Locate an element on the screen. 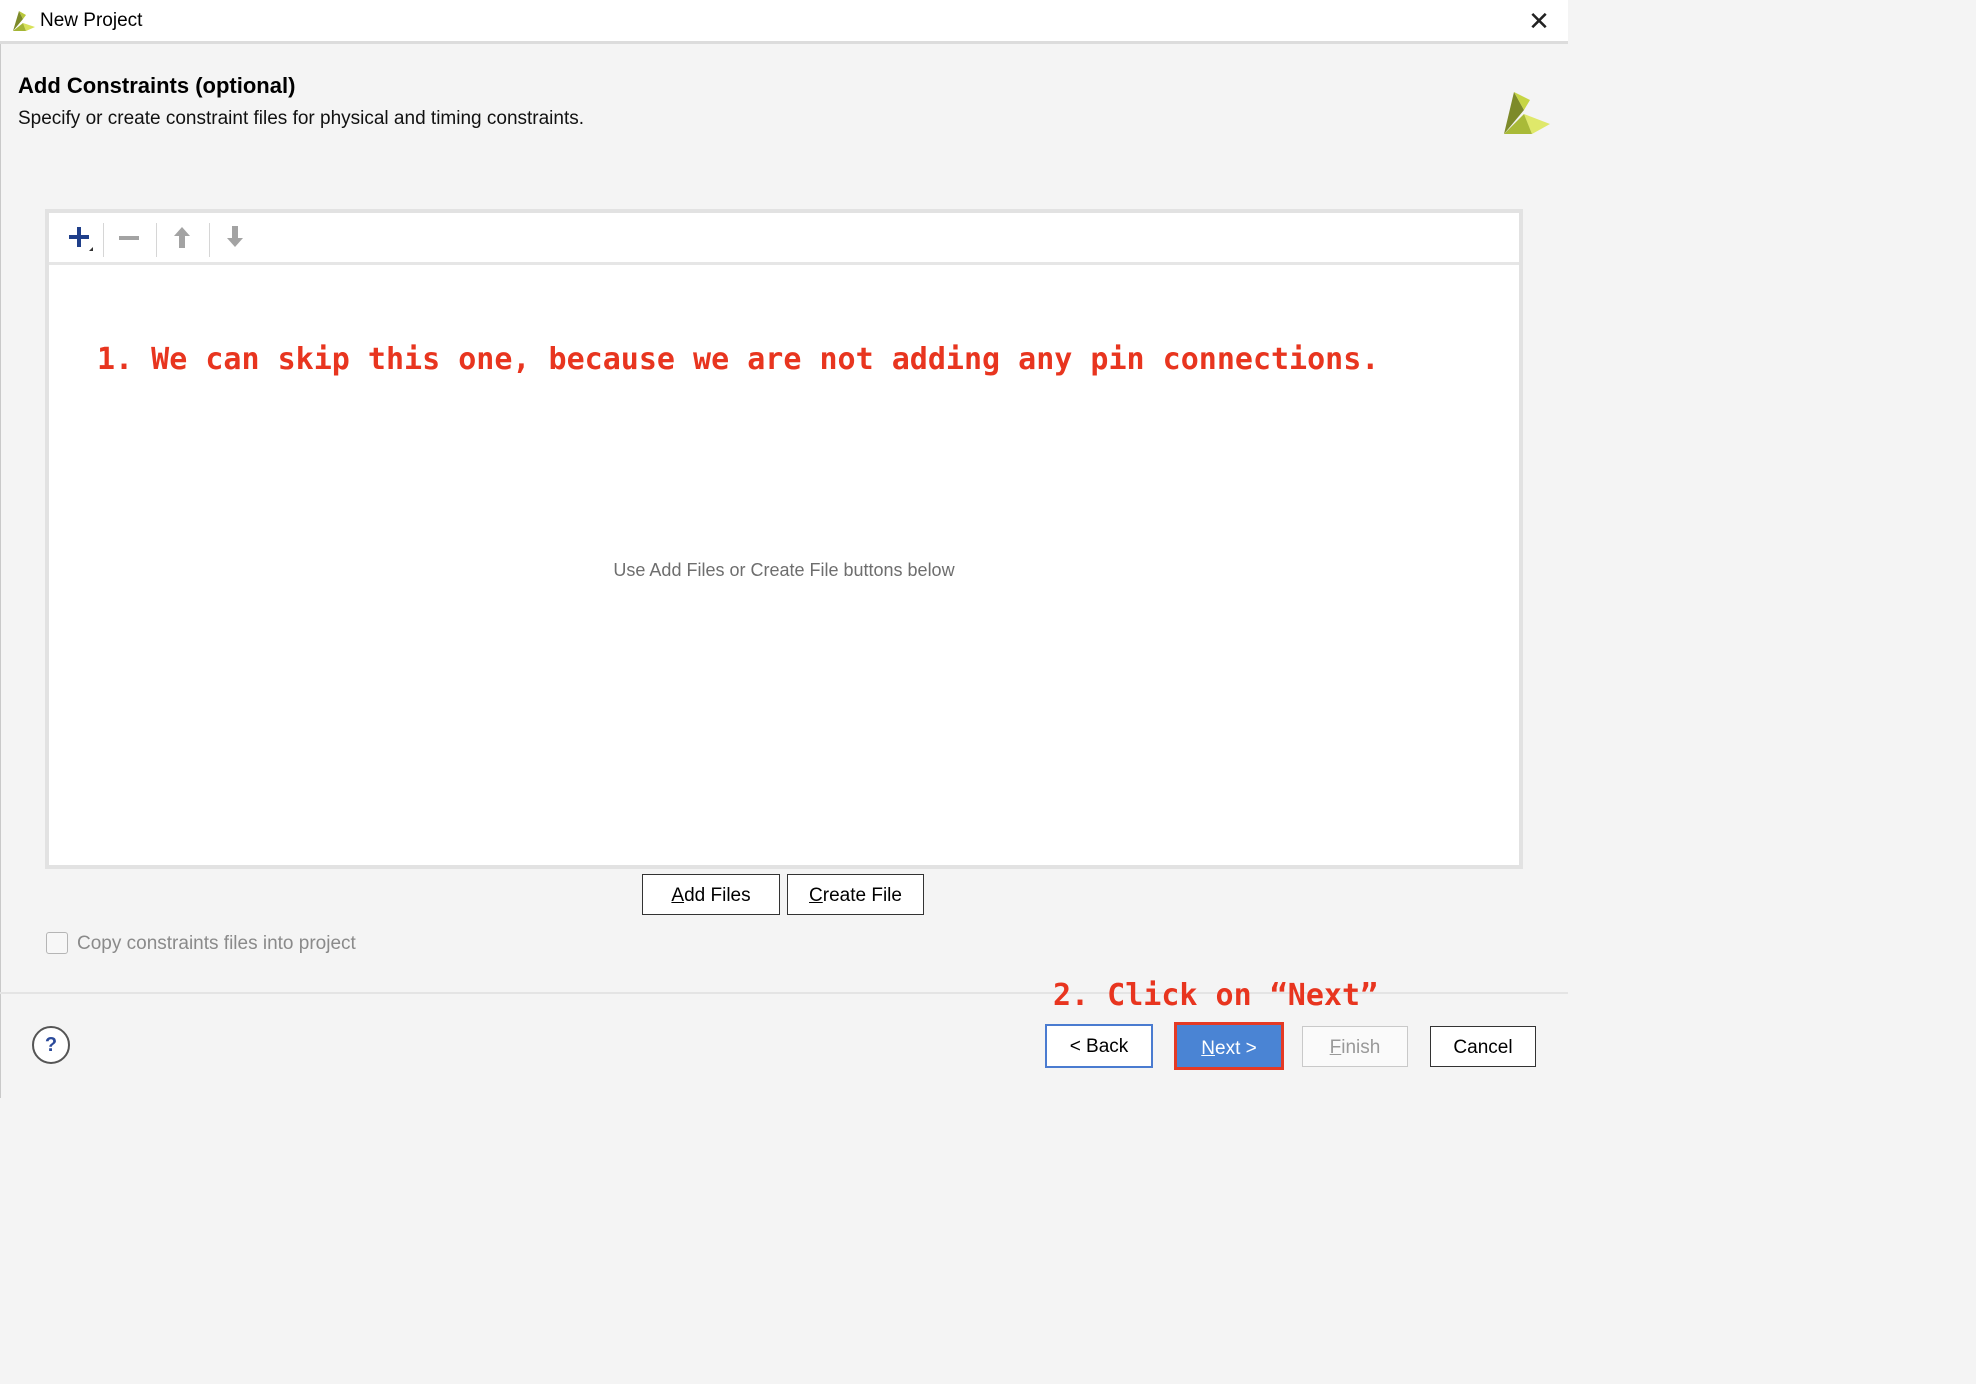 The image size is (1976, 1384). move-up-button is located at coordinates (182, 238).